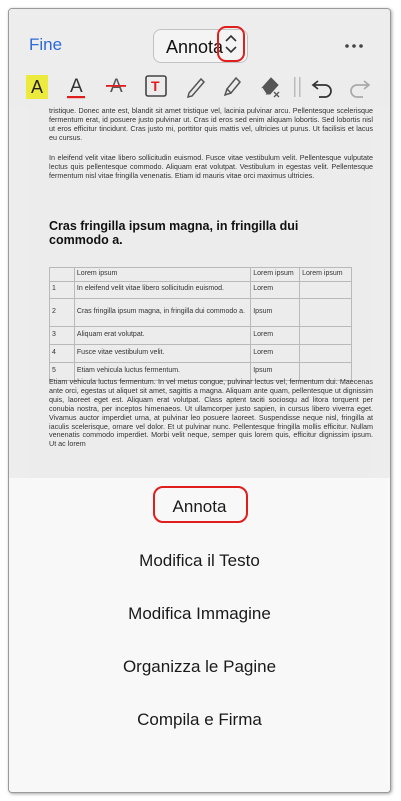 The height and width of the screenshot is (801, 401). What do you see at coordinates (196, 86) in the screenshot?
I see `pen-icon` at bounding box center [196, 86].